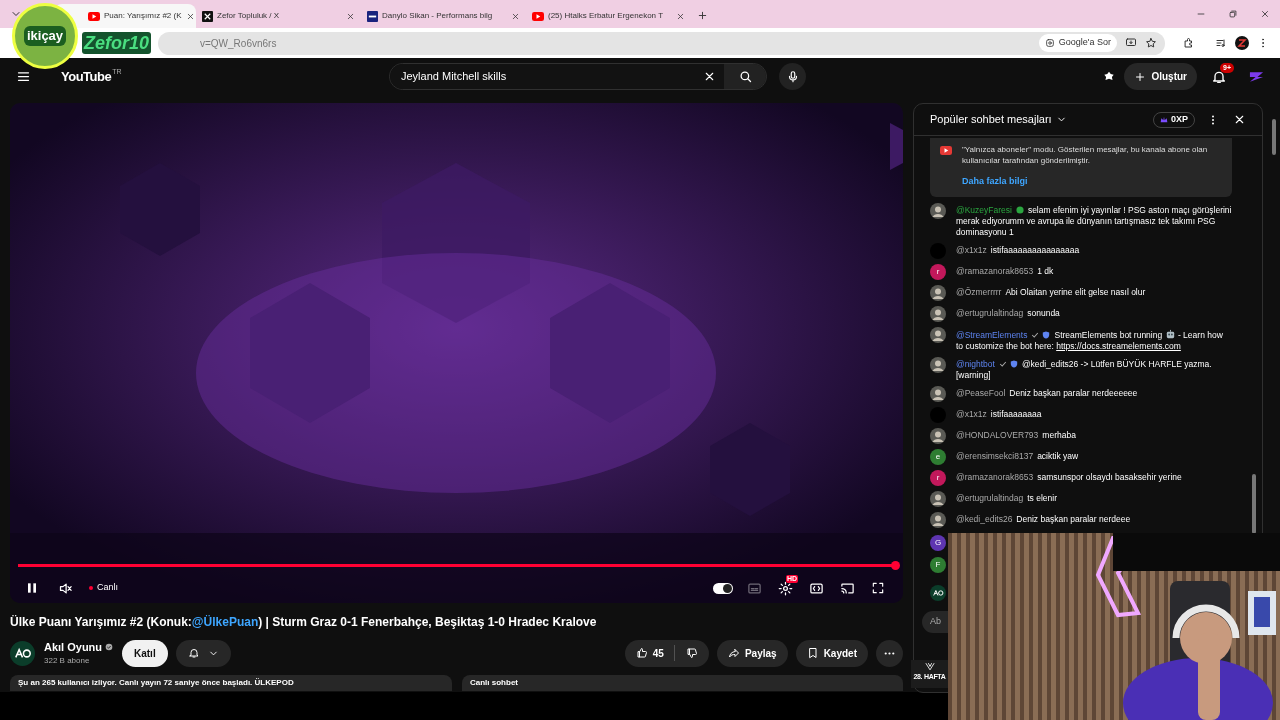 The width and height of the screenshot is (1280, 720). Describe the element at coordinates (938, 564) in the screenshot. I see `user-avatar: F` at that location.